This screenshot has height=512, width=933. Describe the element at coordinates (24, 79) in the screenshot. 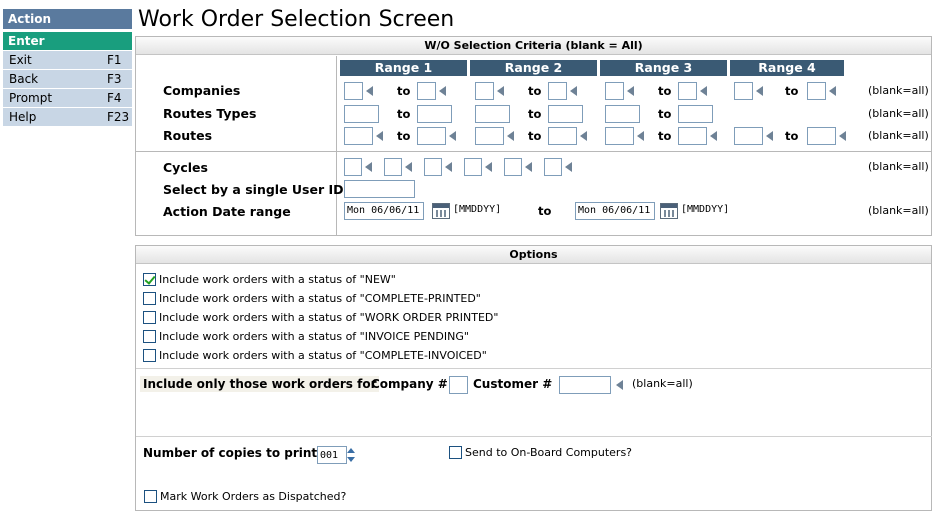

I see `back-label: Back` at that location.